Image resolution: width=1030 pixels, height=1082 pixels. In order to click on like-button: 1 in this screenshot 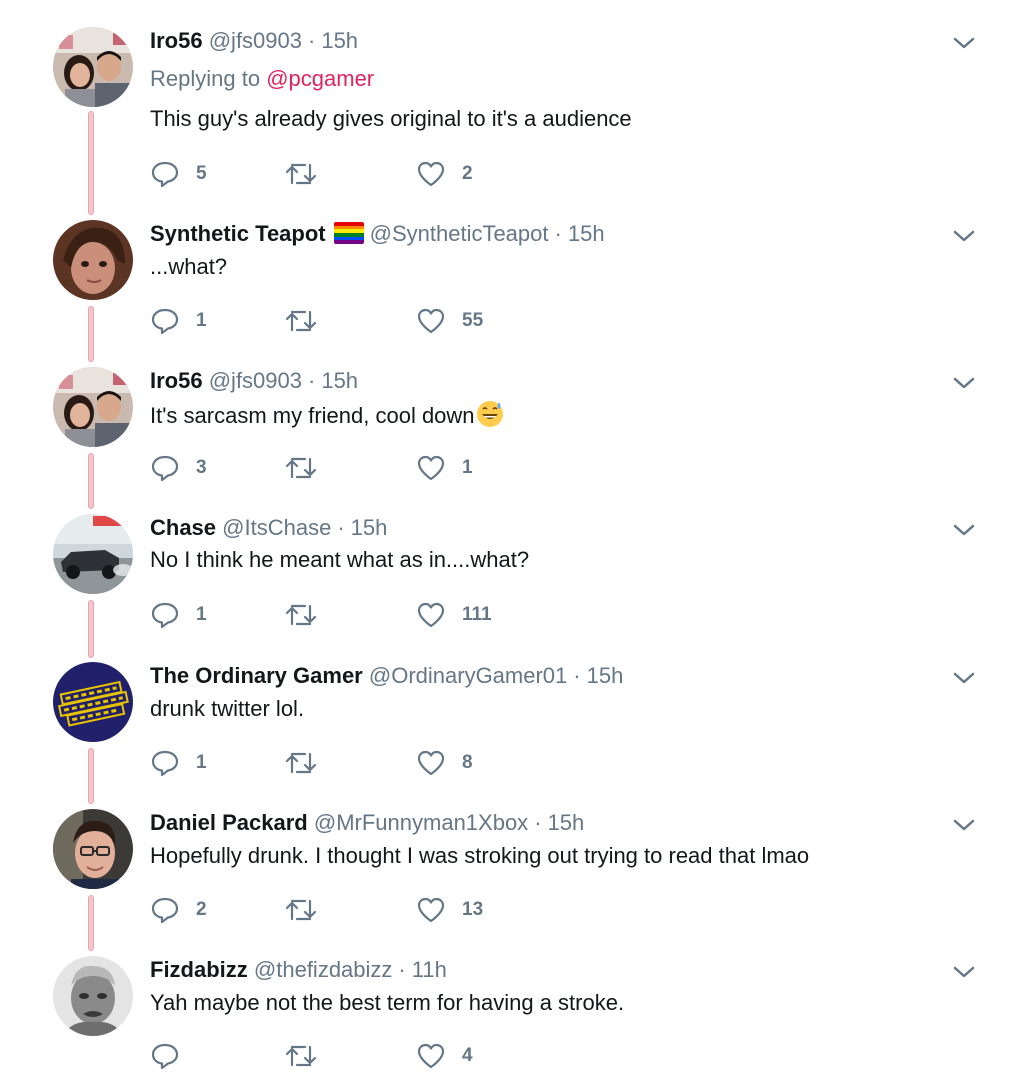, I will do `click(444, 468)`.